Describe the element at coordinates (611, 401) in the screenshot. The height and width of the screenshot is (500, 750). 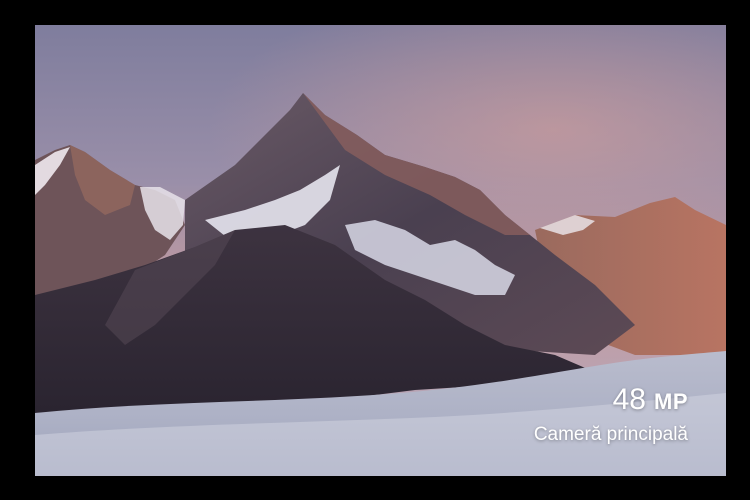
I see `megapixel-line: 48 MP` at that location.